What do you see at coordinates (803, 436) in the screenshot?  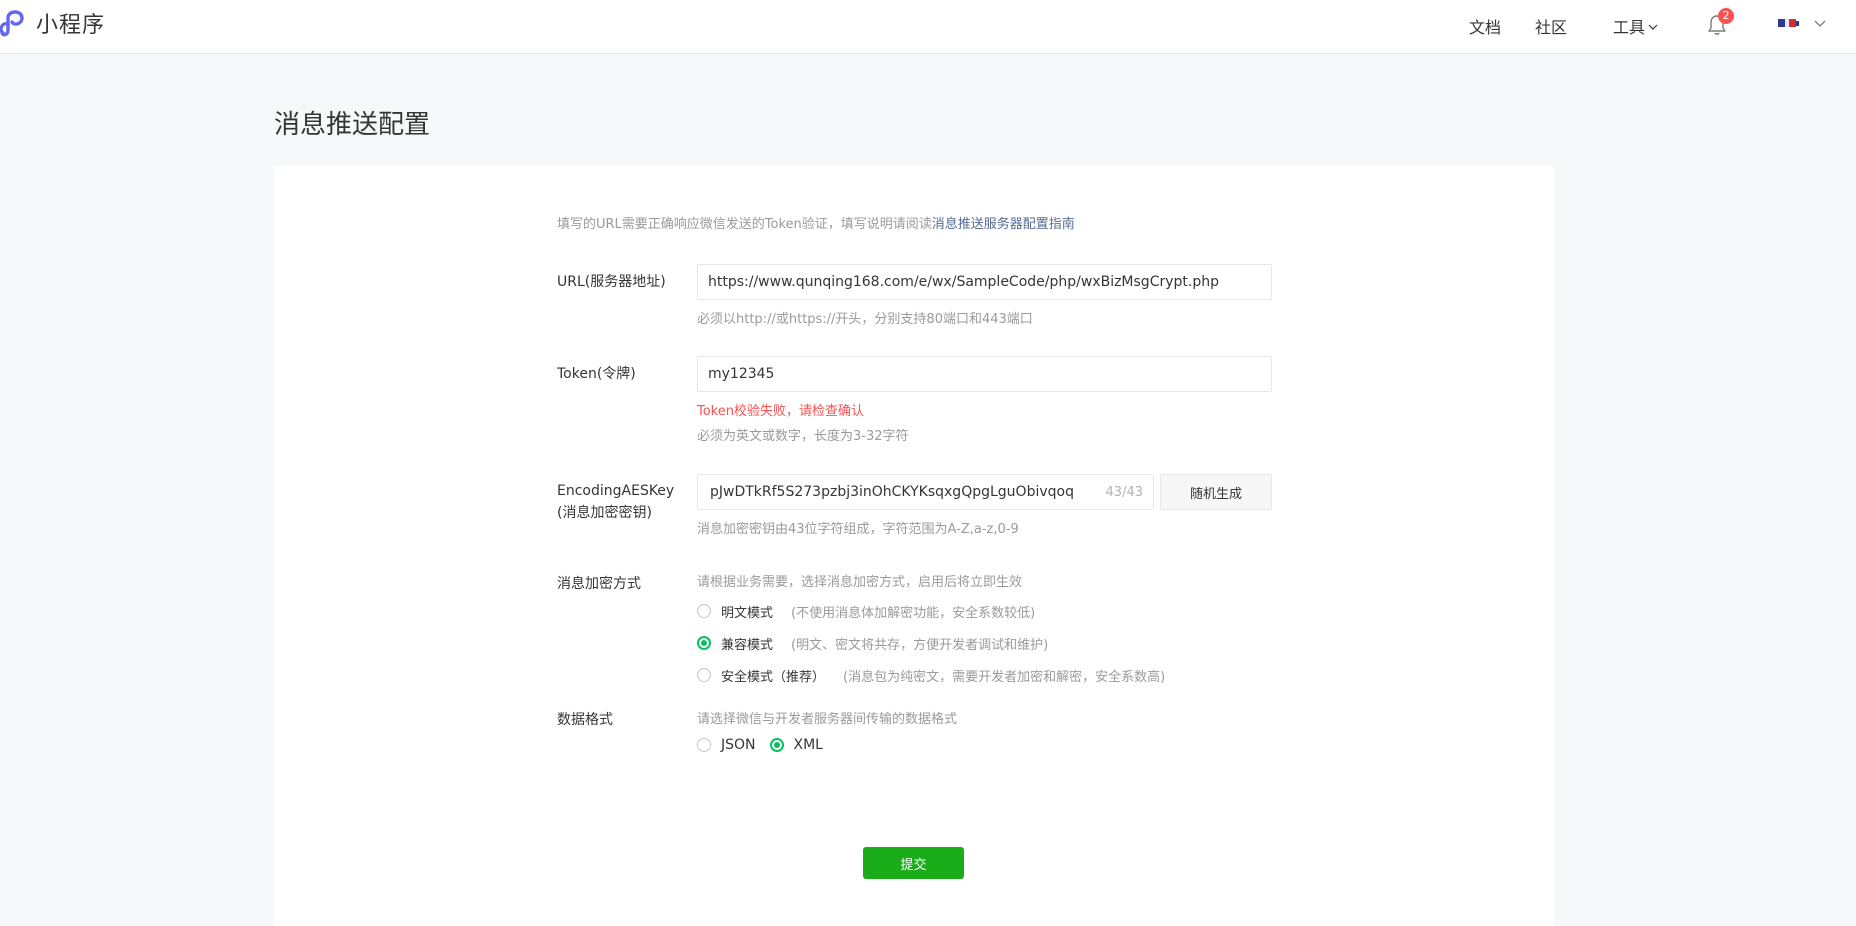 I see `token-hint: 必须为英文或数字，长度为3-32字符` at bounding box center [803, 436].